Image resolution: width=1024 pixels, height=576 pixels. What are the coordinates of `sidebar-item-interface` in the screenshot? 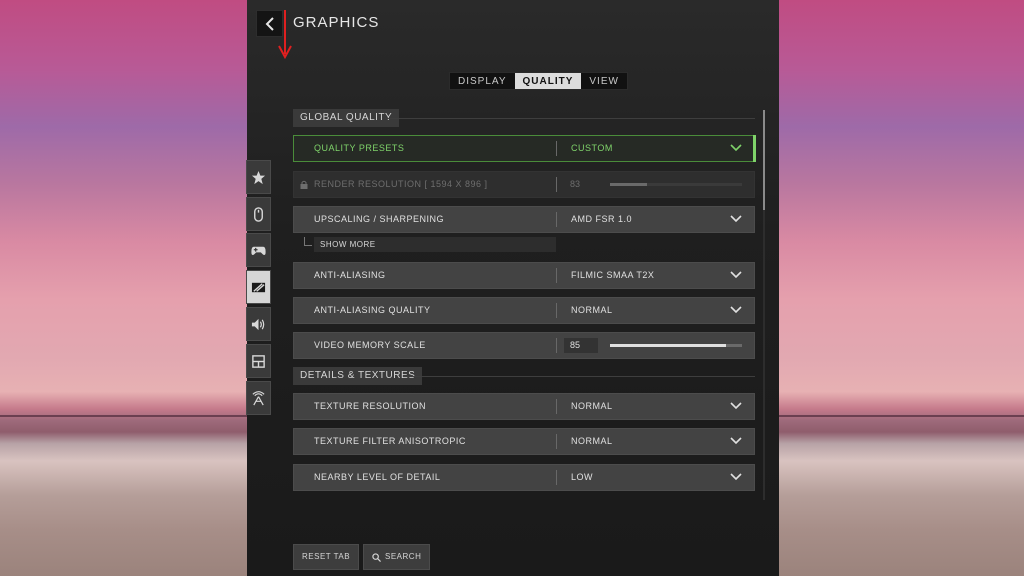 It's located at (258, 361).